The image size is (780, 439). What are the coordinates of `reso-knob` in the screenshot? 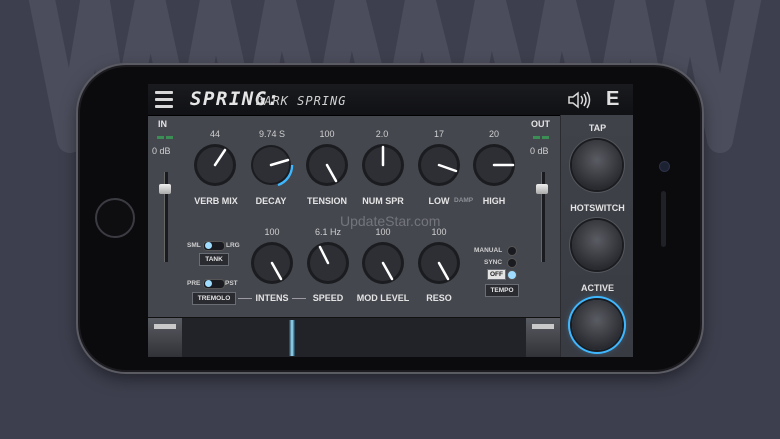 It's located at (439, 263).